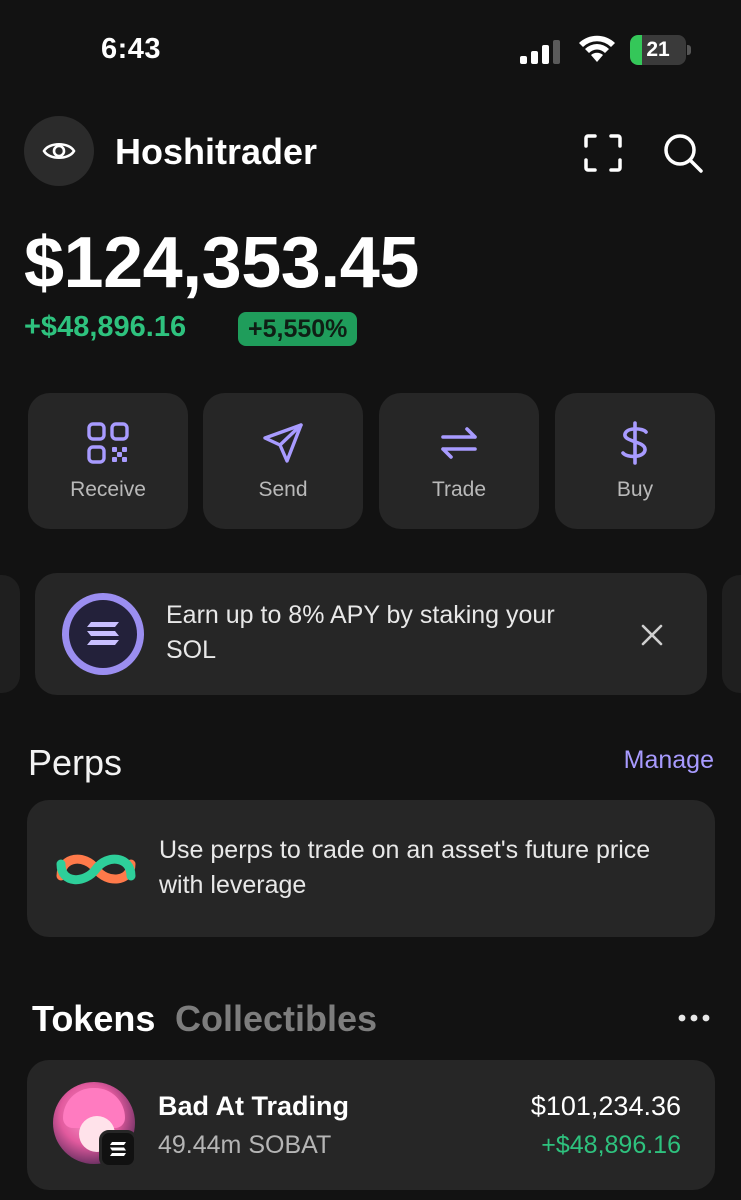 The image size is (741, 1200). What do you see at coordinates (75, 762) in the screenshot?
I see `perps-section-title: Perps` at bounding box center [75, 762].